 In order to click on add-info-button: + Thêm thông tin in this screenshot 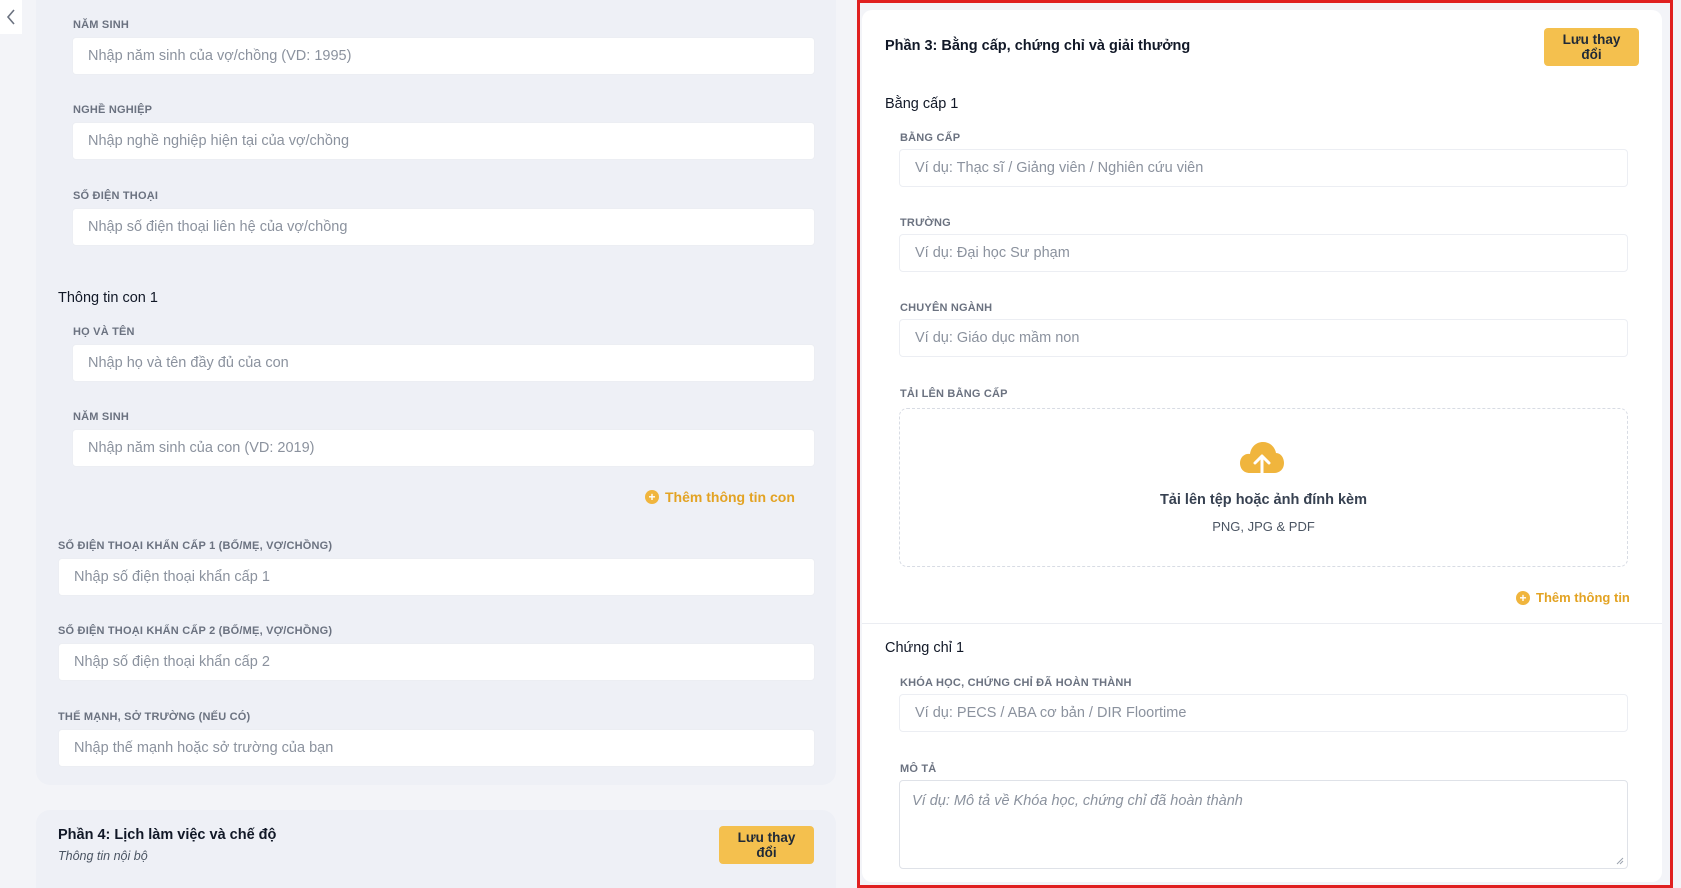, I will do `click(1573, 597)`.